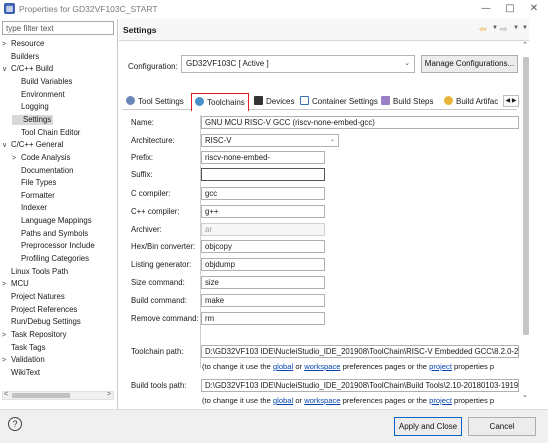  I want to click on sidebar-item-label: C/C++ Build, so click(32, 69).